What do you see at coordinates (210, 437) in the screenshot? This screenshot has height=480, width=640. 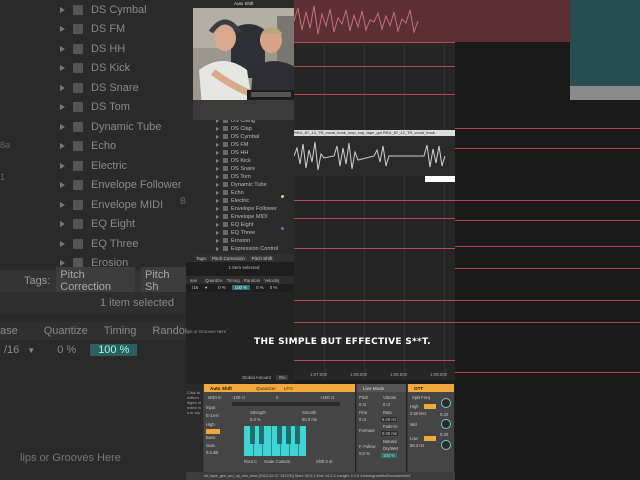 I see `bass-label: Bass` at bounding box center [210, 437].